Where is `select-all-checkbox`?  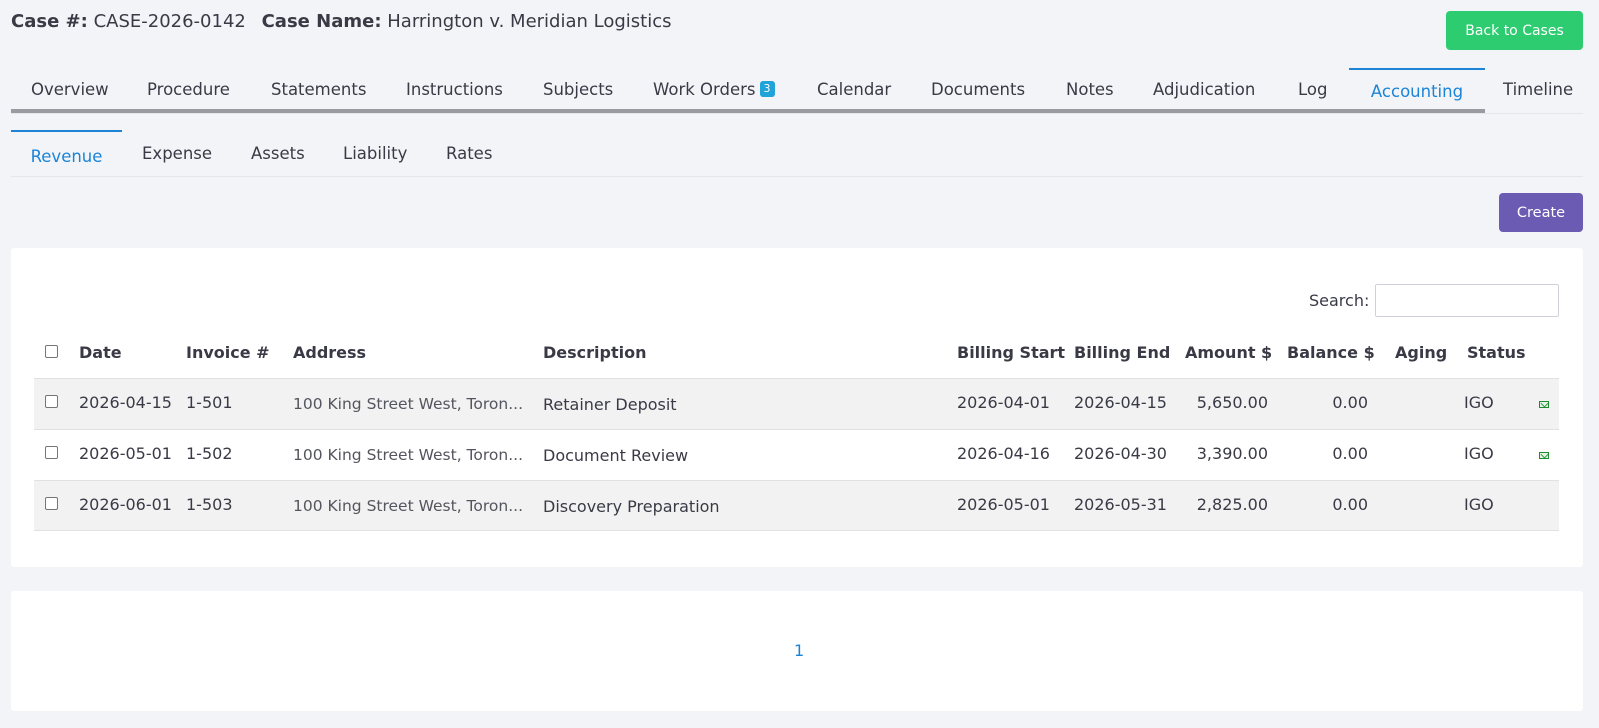 select-all-checkbox is located at coordinates (51, 351).